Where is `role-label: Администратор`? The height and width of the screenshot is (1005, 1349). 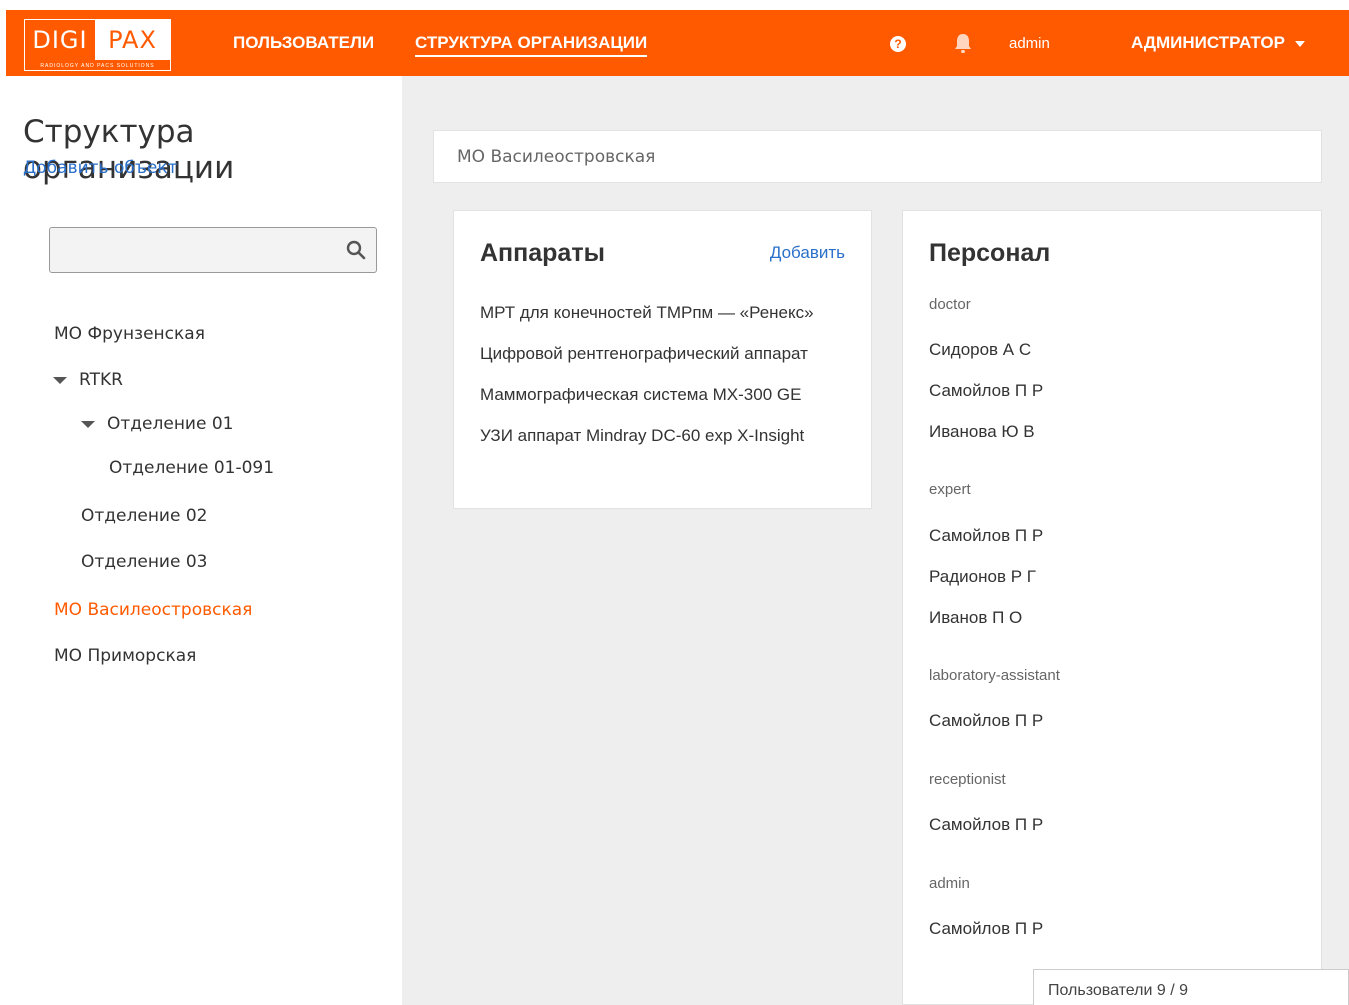
role-label: Администратор is located at coordinates (1208, 42).